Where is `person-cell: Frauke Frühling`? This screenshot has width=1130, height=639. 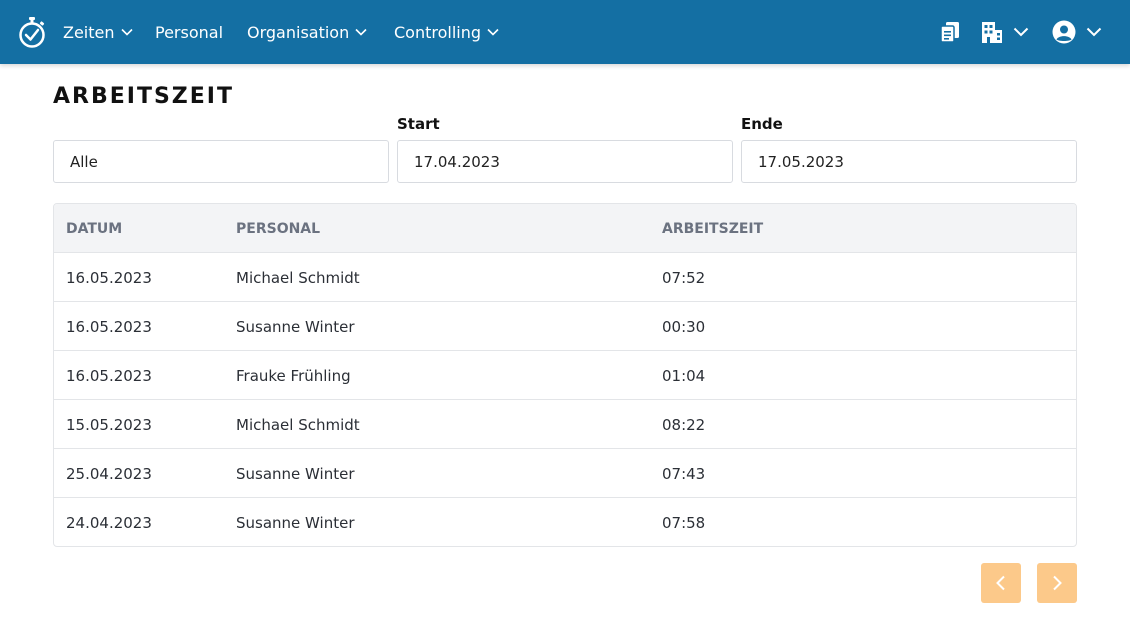 person-cell: Frauke Frühling is located at coordinates (293, 375).